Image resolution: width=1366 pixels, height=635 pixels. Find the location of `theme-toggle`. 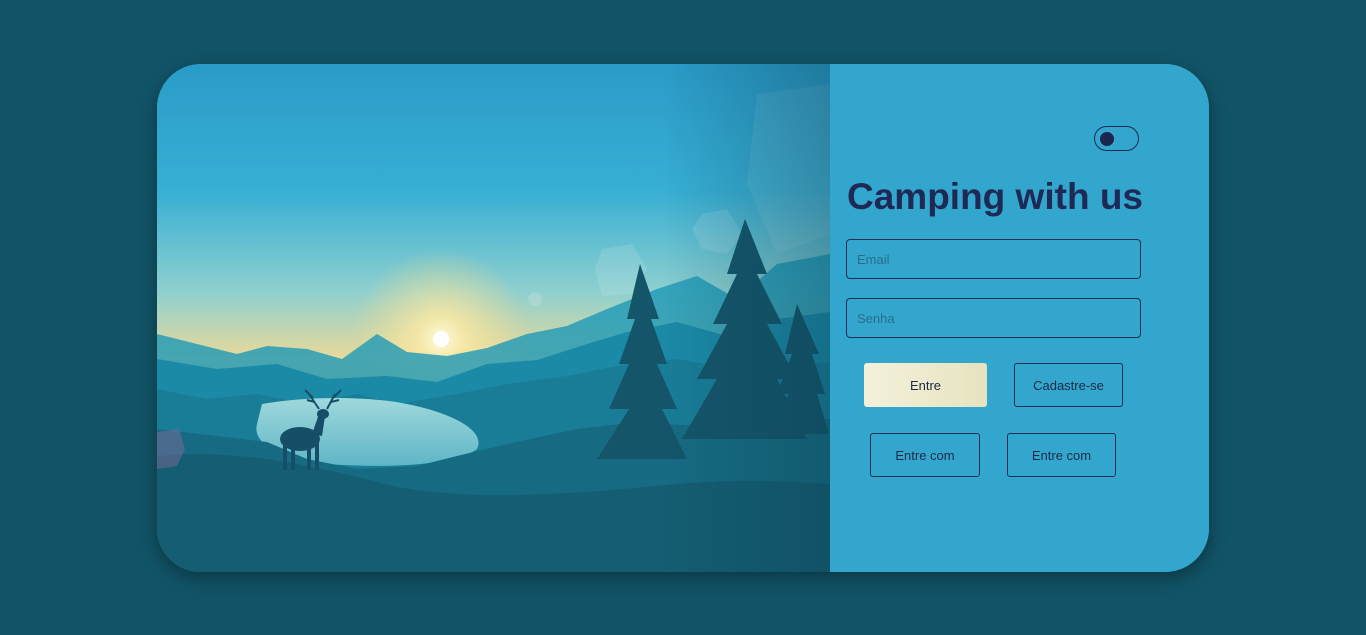

theme-toggle is located at coordinates (1116, 138).